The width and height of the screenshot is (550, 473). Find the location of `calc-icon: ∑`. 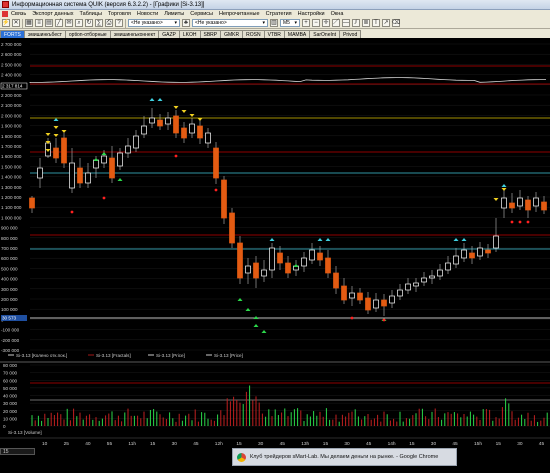

calc-icon: ∑ is located at coordinates (99, 23).